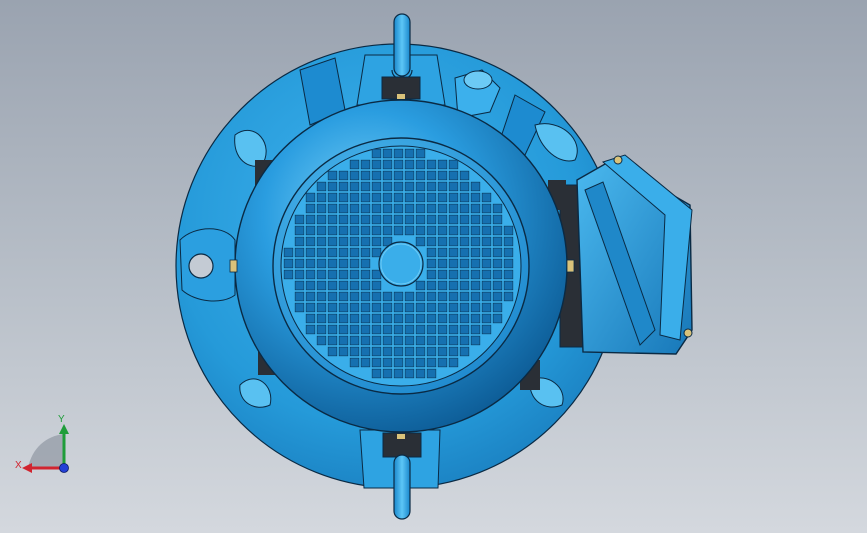 The image size is (867, 533). What do you see at coordinates (570, 266) in the screenshot?
I see `body-bolt-right` at bounding box center [570, 266].